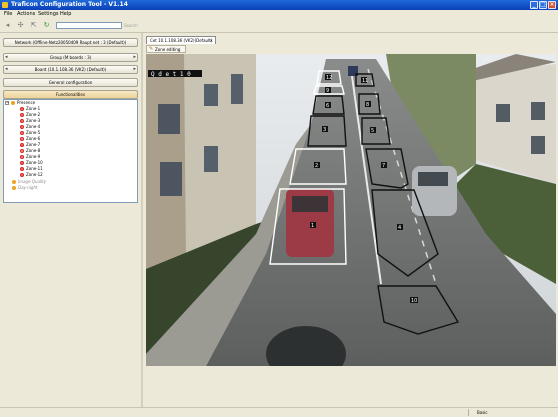  Describe the element at coordinates (327, 106) in the screenshot. I see `zone-6-label: 6` at that location.